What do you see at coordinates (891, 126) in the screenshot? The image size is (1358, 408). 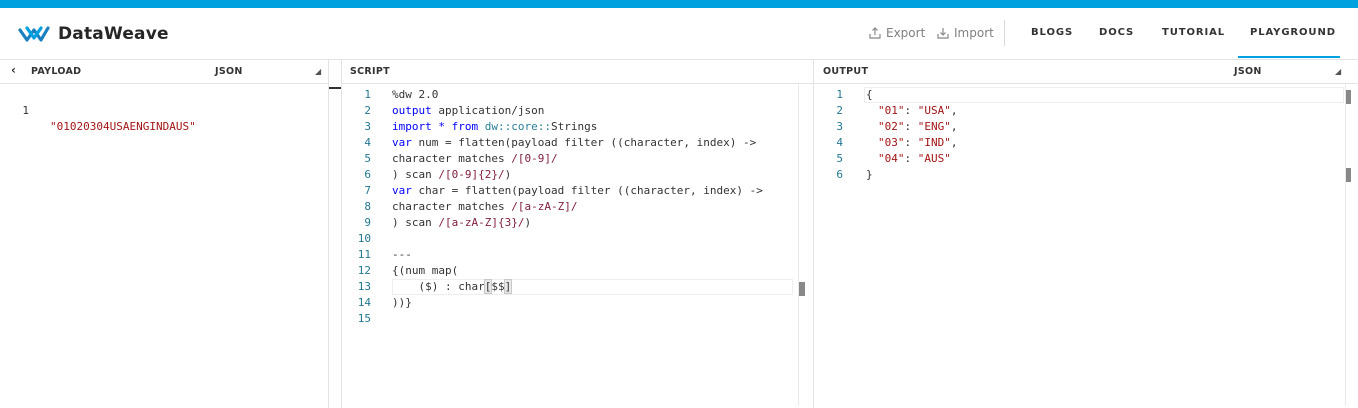 I see `json-key: "02"` at bounding box center [891, 126].